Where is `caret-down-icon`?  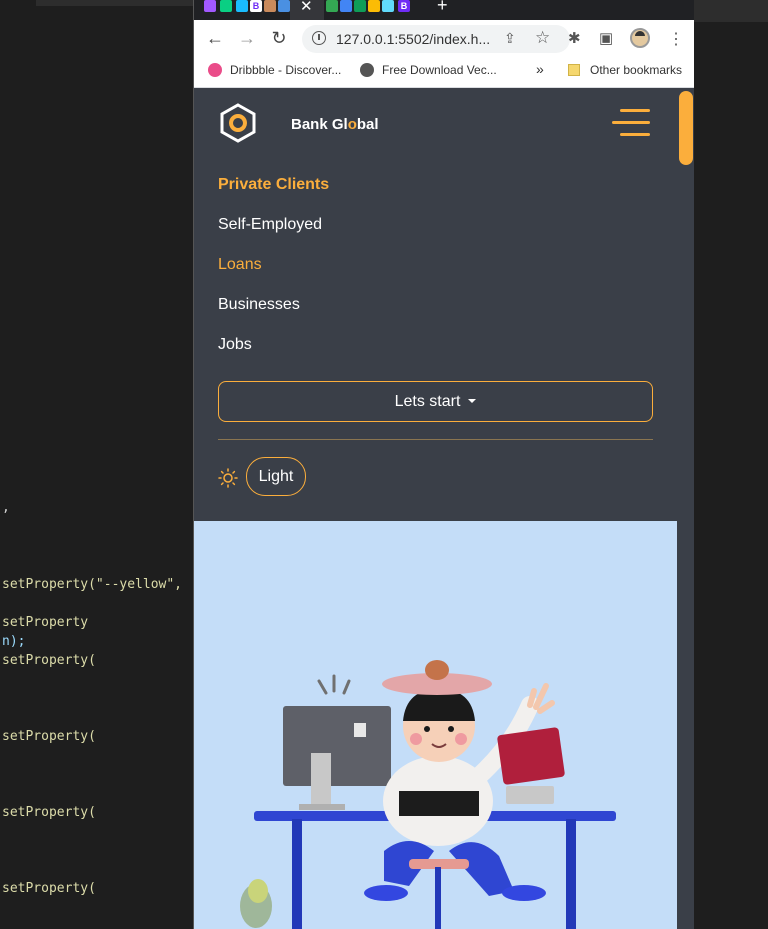 caret-down-icon is located at coordinates (472, 401).